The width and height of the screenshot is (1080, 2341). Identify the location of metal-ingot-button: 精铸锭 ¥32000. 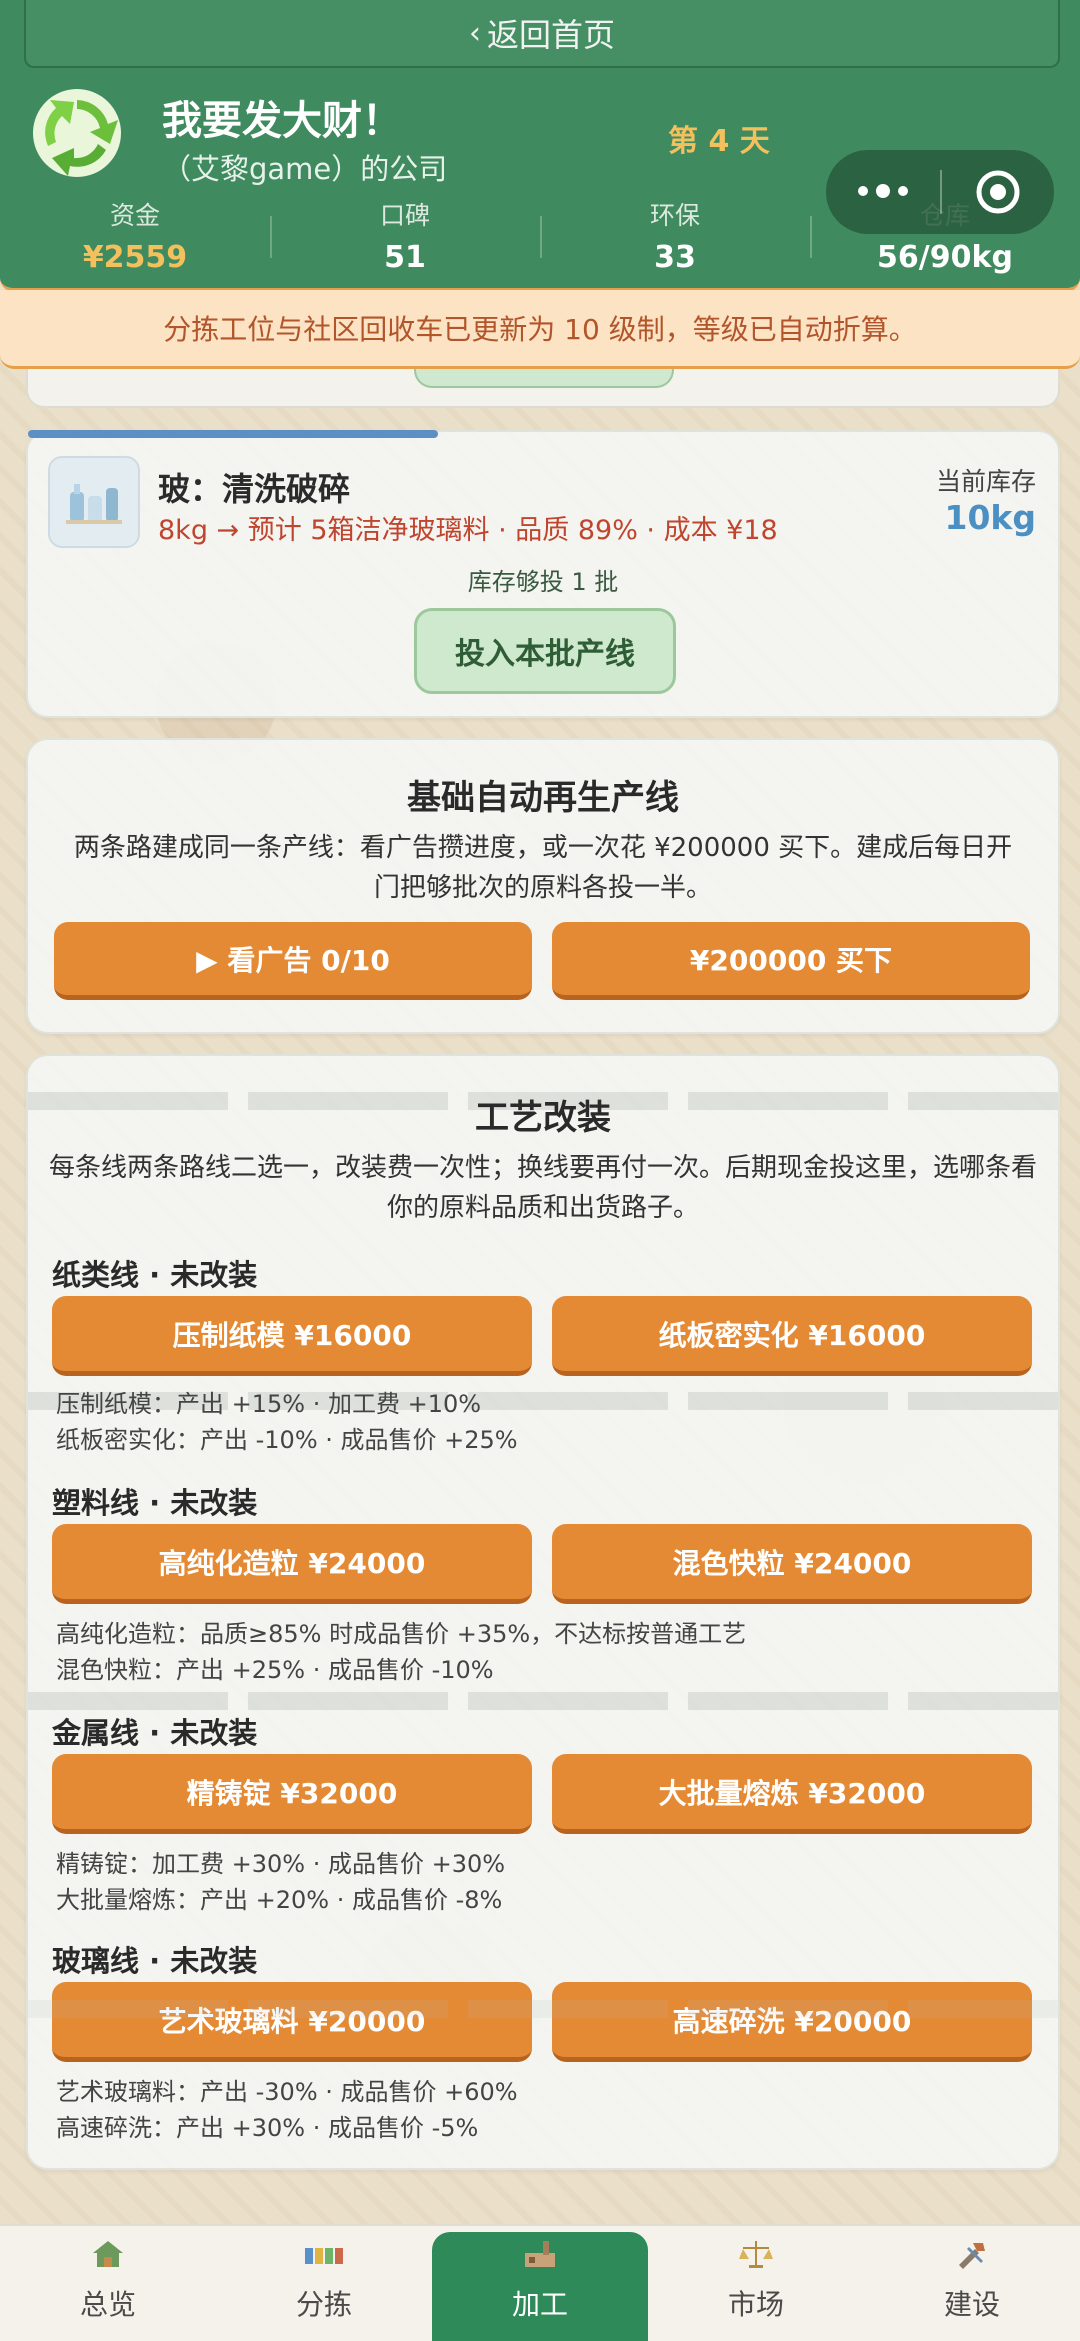
(292, 1794).